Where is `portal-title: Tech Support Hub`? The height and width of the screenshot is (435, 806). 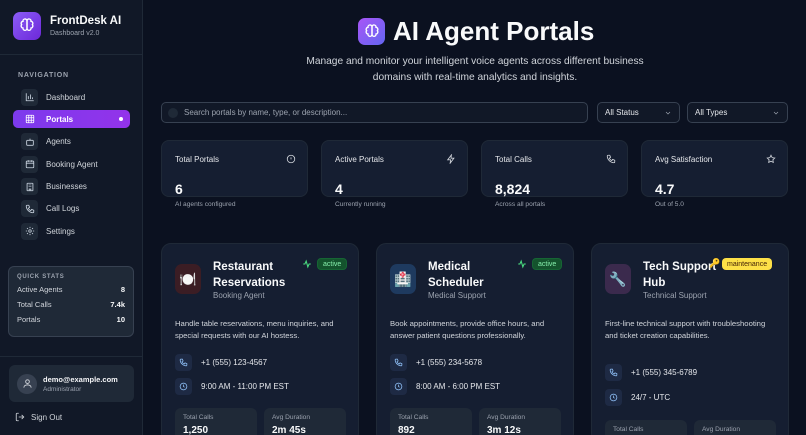 portal-title: Tech Support Hub is located at coordinates (679, 275).